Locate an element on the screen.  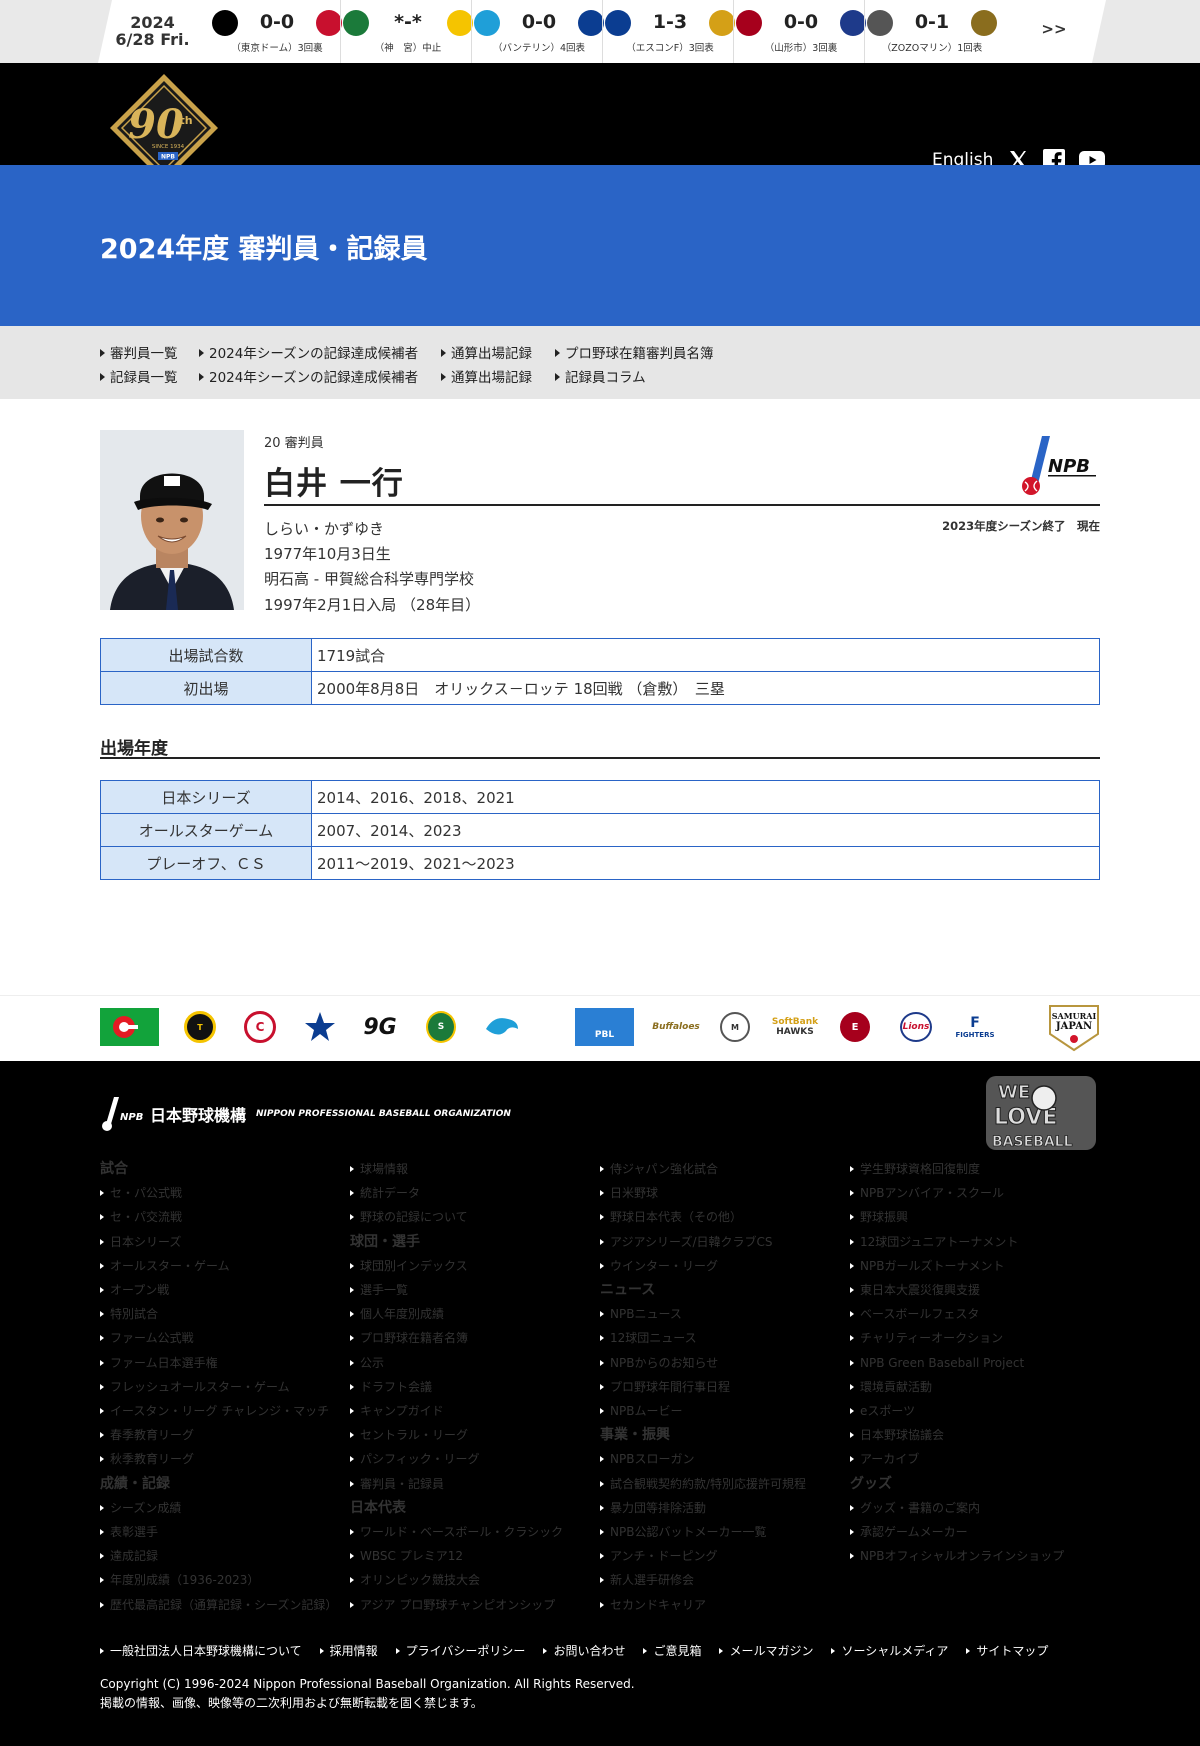
footer-link: eスポーツ is located at coordinates (957, 1411).